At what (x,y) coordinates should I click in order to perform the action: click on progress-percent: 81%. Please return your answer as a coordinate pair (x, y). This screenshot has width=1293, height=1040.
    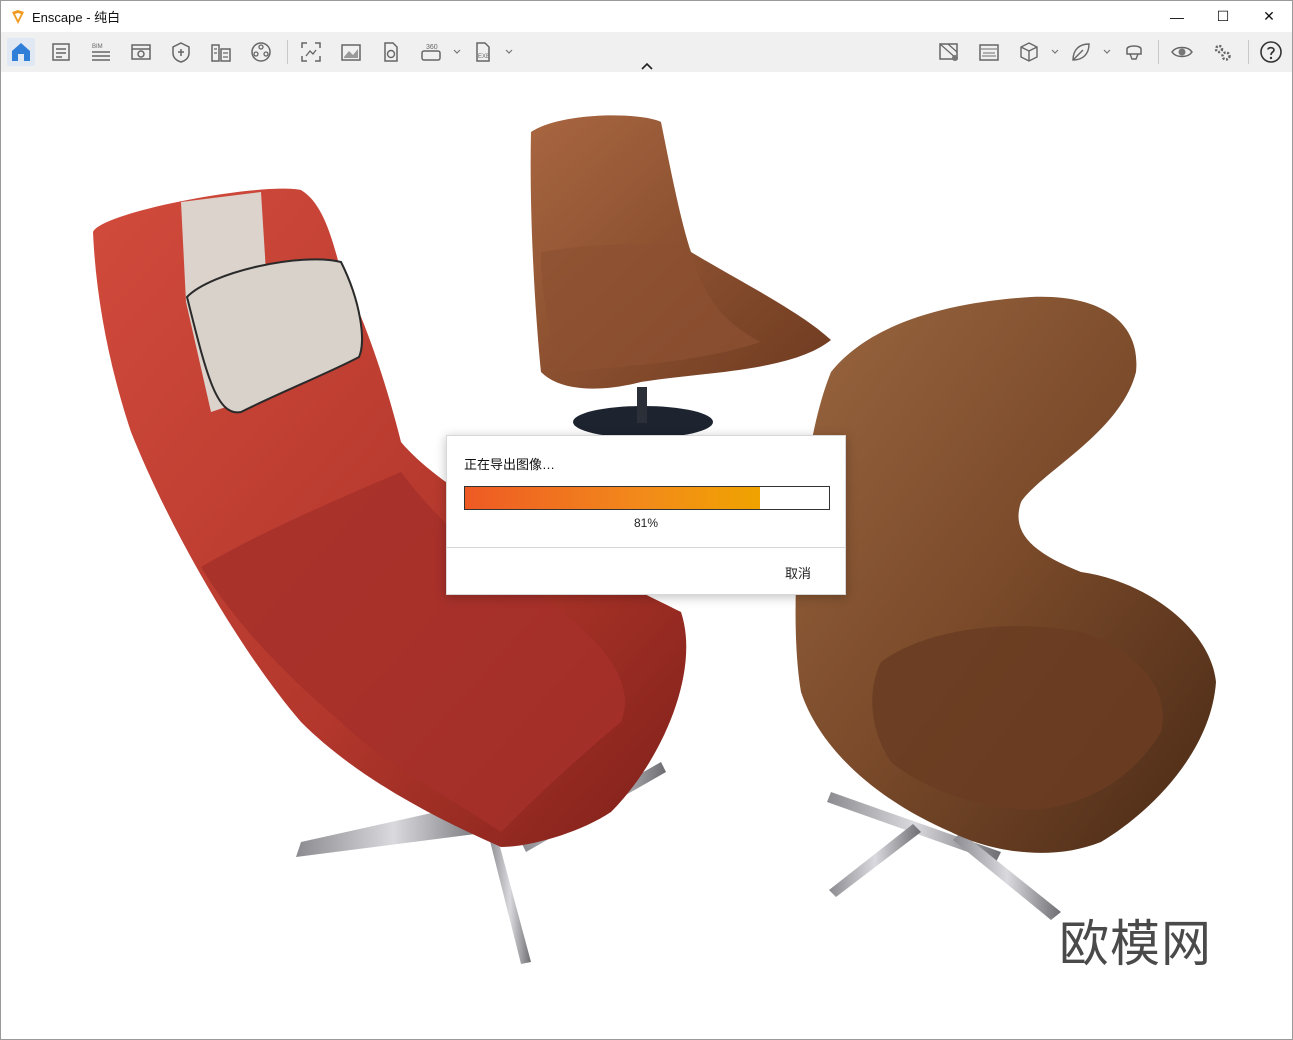
    Looking at the image, I should click on (646, 523).